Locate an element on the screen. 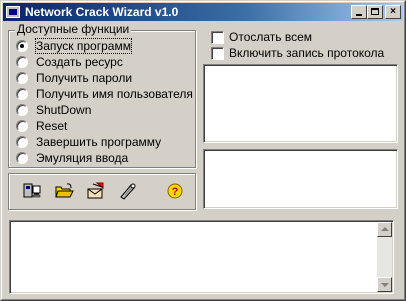 The width and height of the screenshot is (406, 301). radio-label: Получить имя пользователя is located at coordinates (114, 94).